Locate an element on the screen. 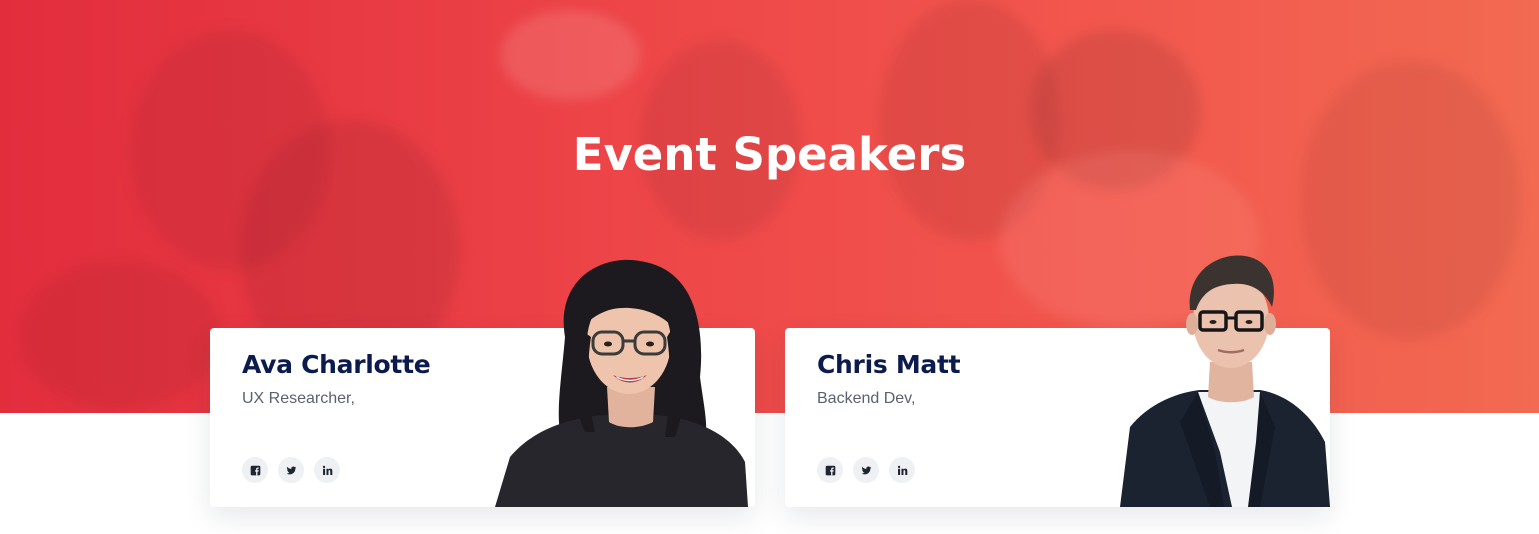  speaker-name: Ava Charlotte is located at coordinates (336, 364).